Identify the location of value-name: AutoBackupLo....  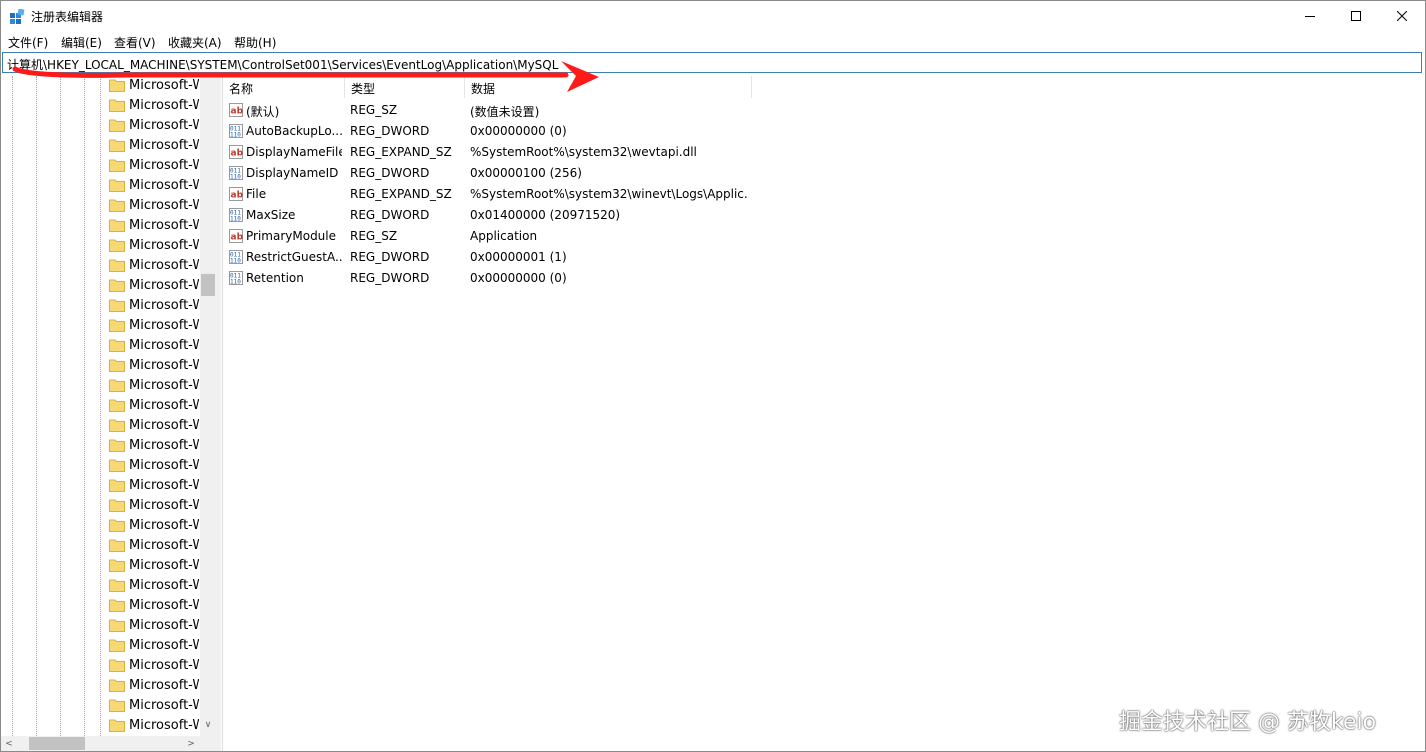
(294, 131).